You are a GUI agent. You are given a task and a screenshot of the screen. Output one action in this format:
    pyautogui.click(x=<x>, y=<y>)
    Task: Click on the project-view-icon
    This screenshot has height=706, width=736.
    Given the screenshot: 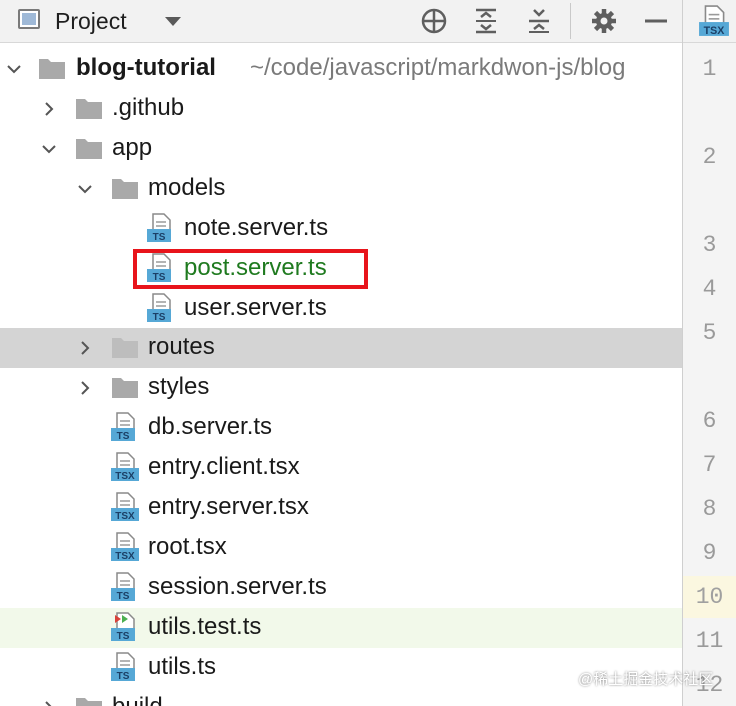 What is the action you would take?
    pyautogui.click(x=29, y=19)
    